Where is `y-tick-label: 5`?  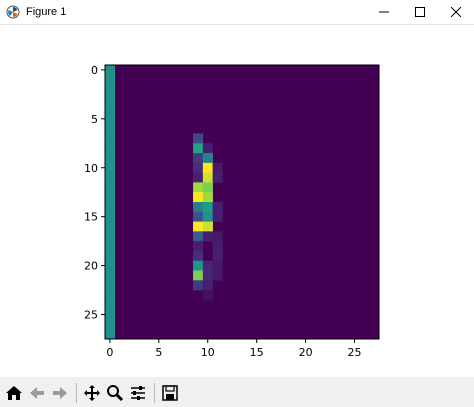
y-tick-label: 5 is located at coordinates (94, 119).